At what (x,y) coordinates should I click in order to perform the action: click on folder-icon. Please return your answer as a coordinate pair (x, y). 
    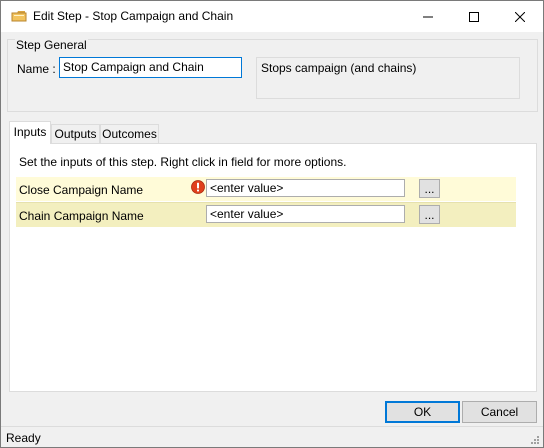
    Looking at the image, I should click on (19, 16).